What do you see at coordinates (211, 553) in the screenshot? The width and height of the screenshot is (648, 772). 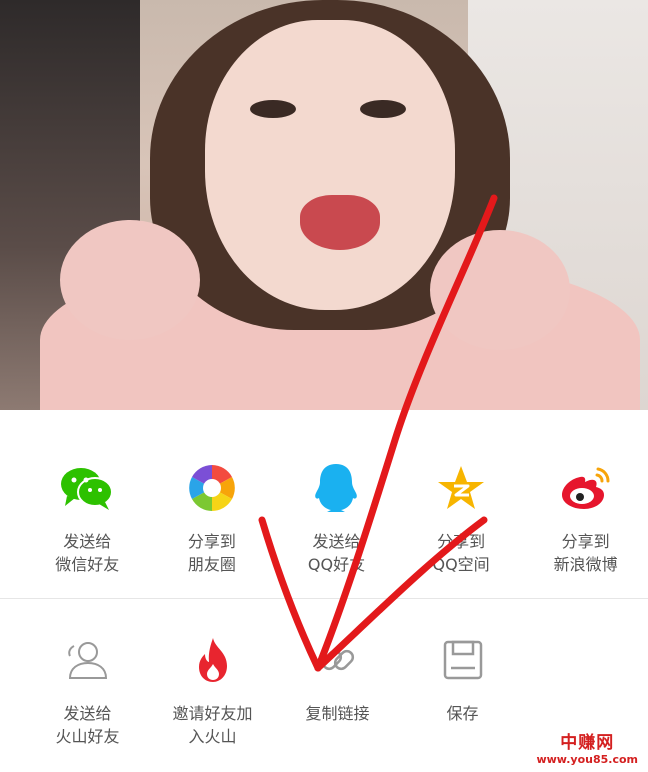 I see `share-moments-label: 分享到 朋友圈` at bounding box center [211, 553].